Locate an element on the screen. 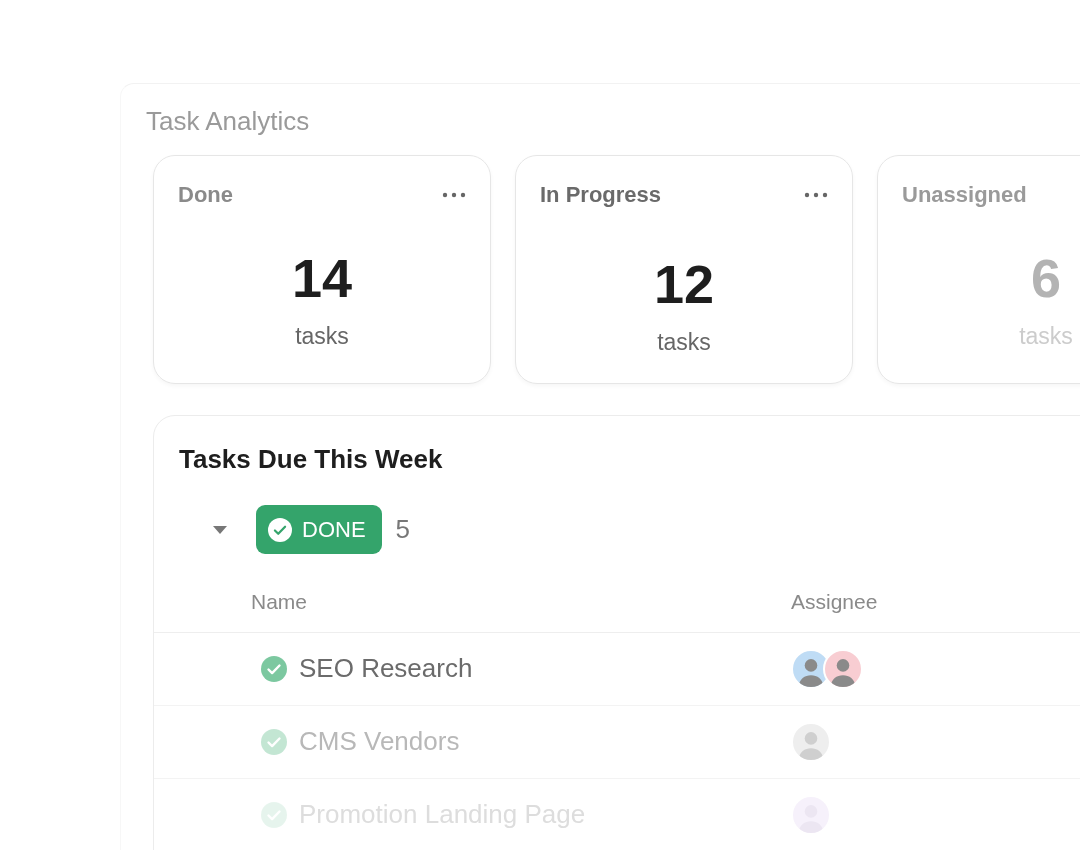 This screenshot has height=850, width=1080. group-count: 5 is located at coordinates (403, 530).